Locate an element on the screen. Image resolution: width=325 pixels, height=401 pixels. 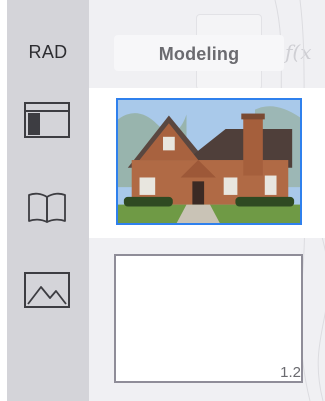
left-edge is located at coordinates (3, 200).